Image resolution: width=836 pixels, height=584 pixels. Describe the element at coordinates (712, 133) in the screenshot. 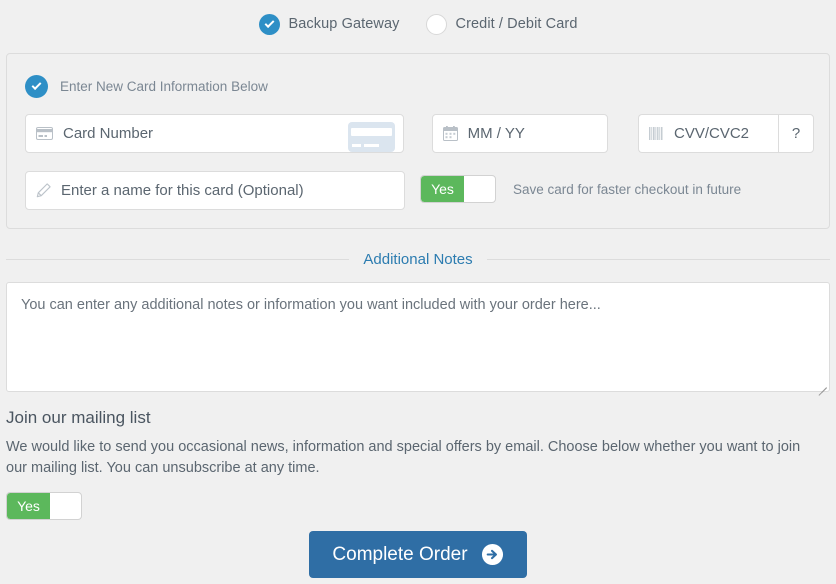

I see `cvv-placeholder: CVV/CVC2` at that location.